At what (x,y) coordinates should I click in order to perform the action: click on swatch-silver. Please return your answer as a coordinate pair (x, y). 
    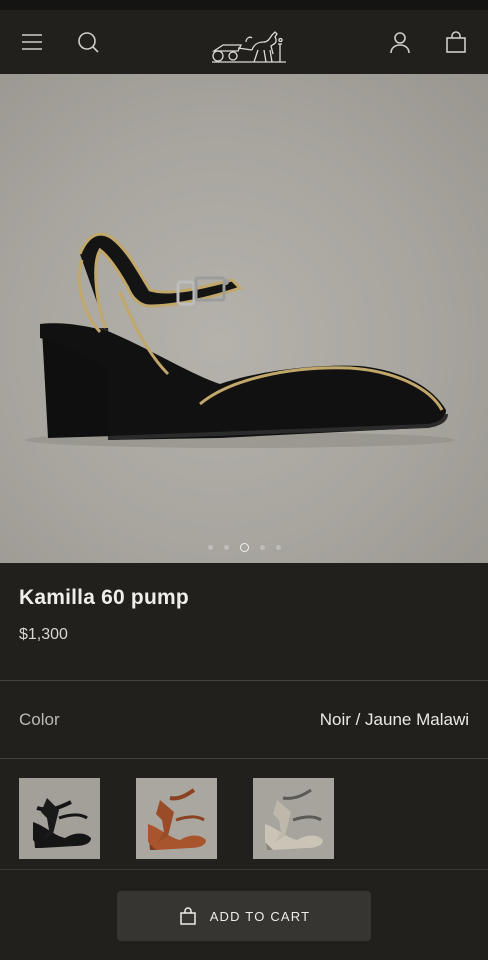
    Looking at the image, I should click on (293, 818).